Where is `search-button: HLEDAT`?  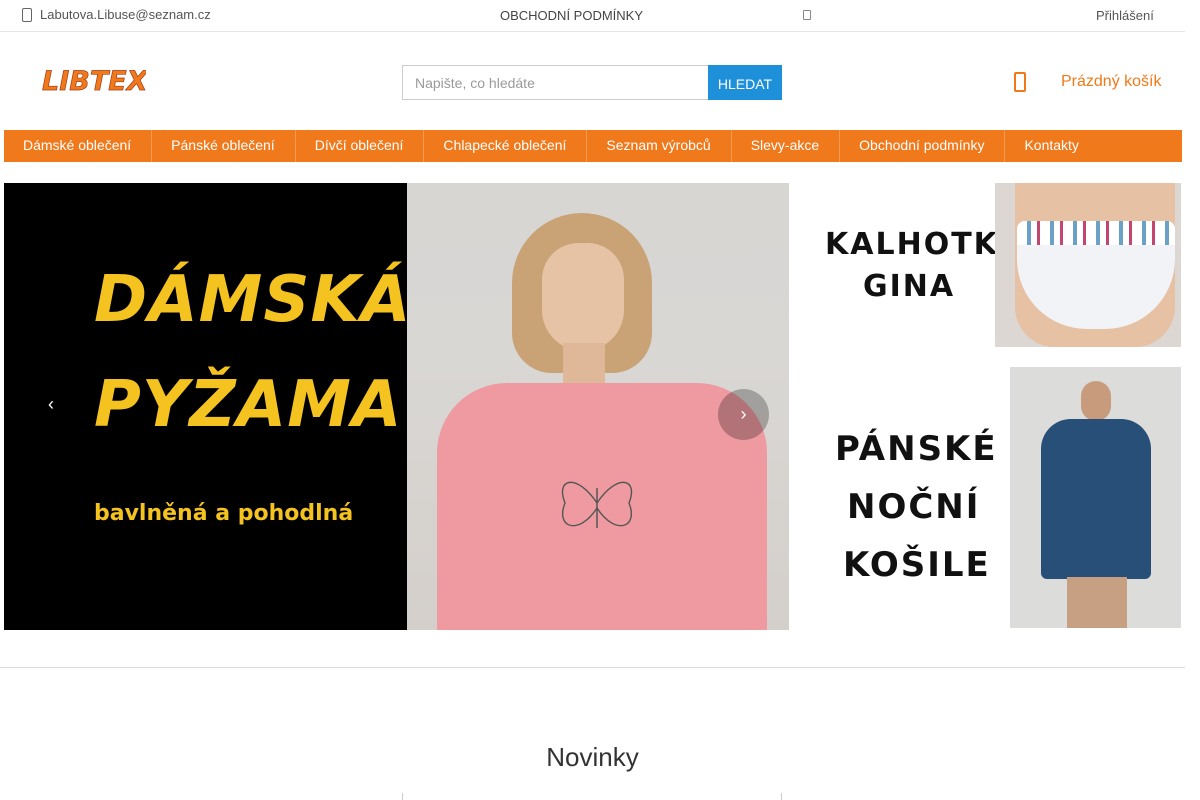 search-button: HLEDAT is located at coordinates (745, 82).